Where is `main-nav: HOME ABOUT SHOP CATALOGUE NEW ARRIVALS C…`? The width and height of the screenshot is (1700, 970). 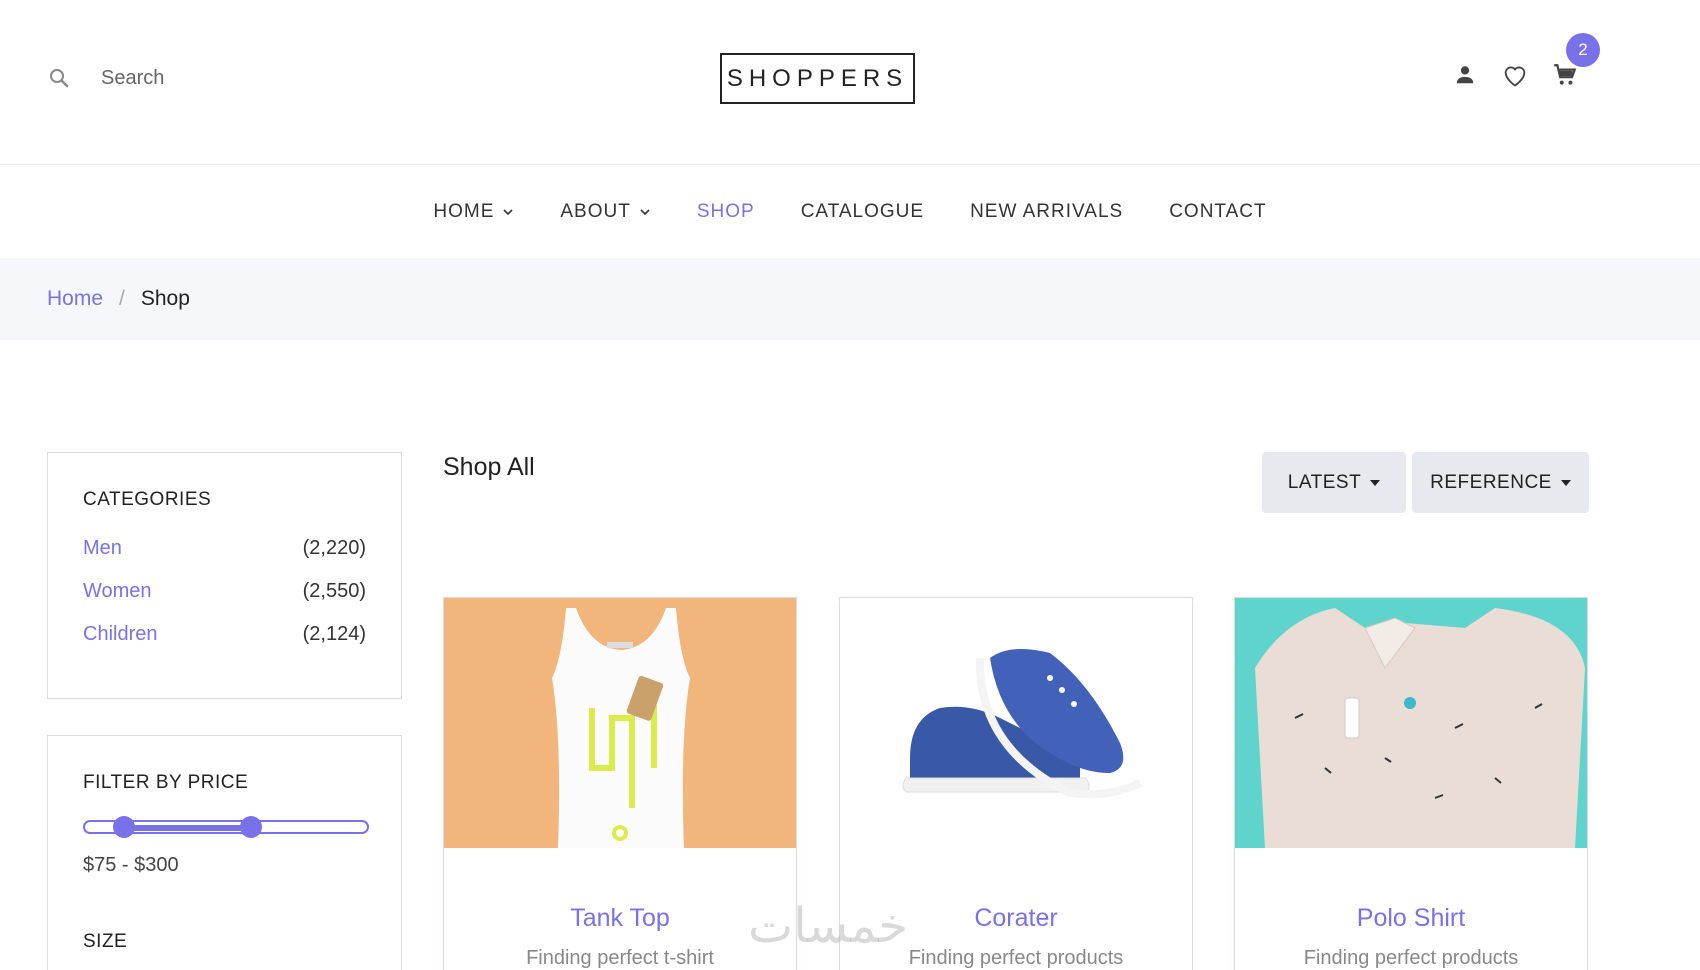
main-nav: HOME ABOUT SHOP CATALOGUE NEW ARRIVALS C… is located at coordinates (850, 212).